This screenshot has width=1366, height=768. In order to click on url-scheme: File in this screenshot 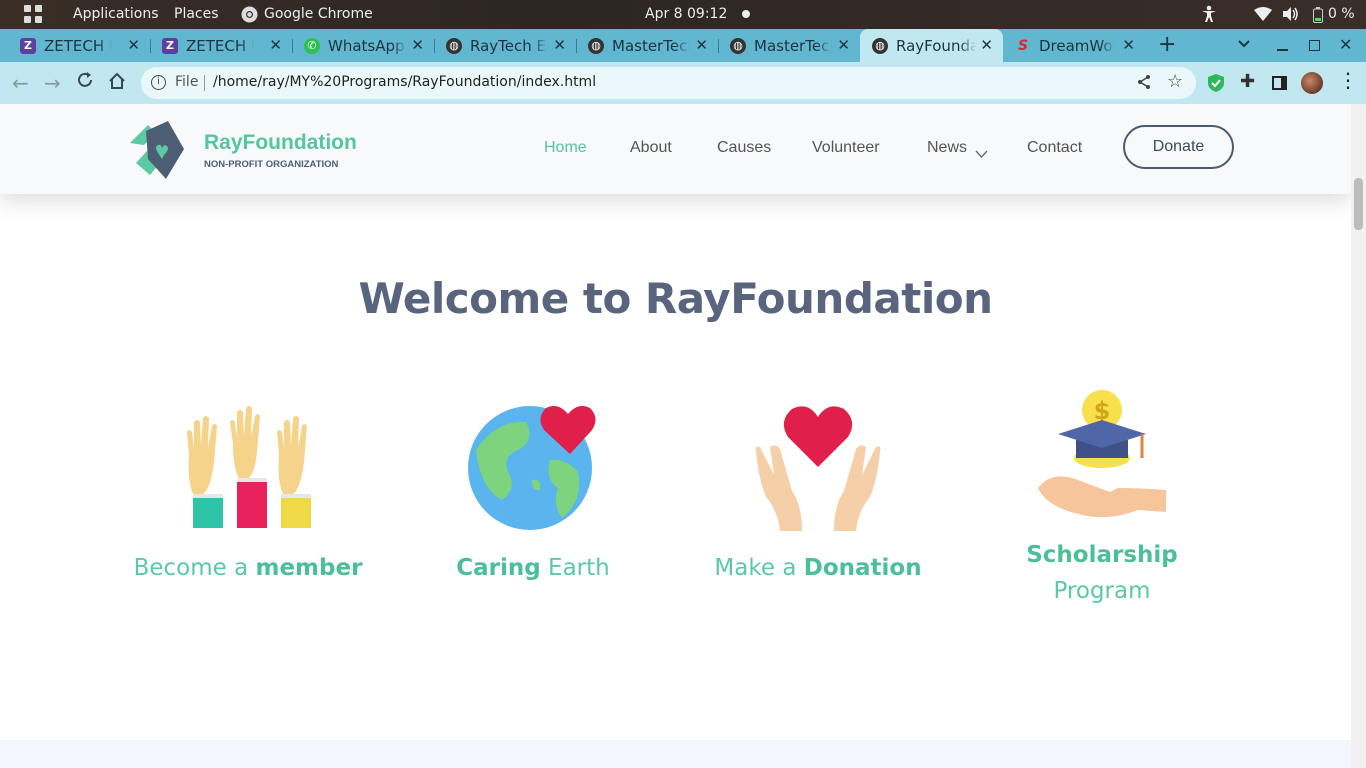, I will do `click(187, 82)`.